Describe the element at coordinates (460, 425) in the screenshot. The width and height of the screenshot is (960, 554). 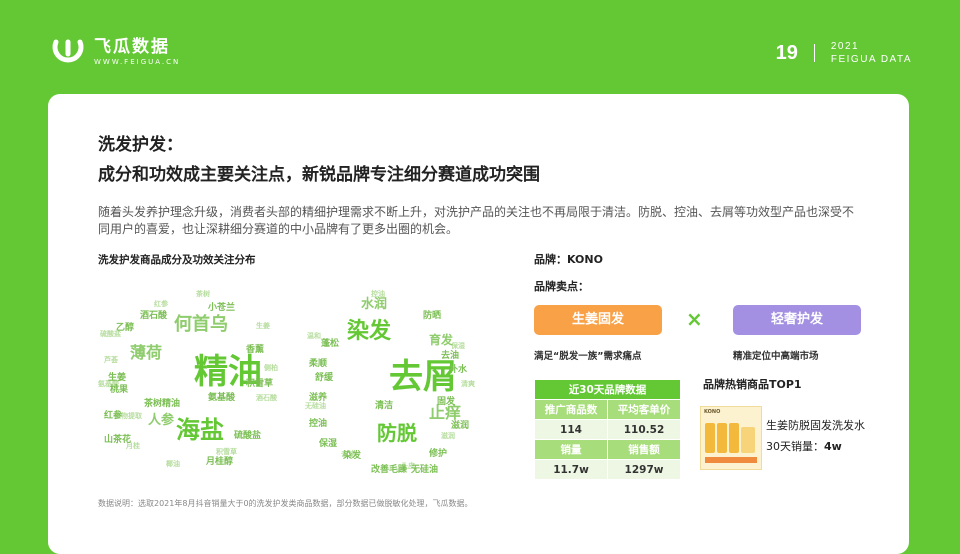
I see `effect-word: 滋润` at that location.